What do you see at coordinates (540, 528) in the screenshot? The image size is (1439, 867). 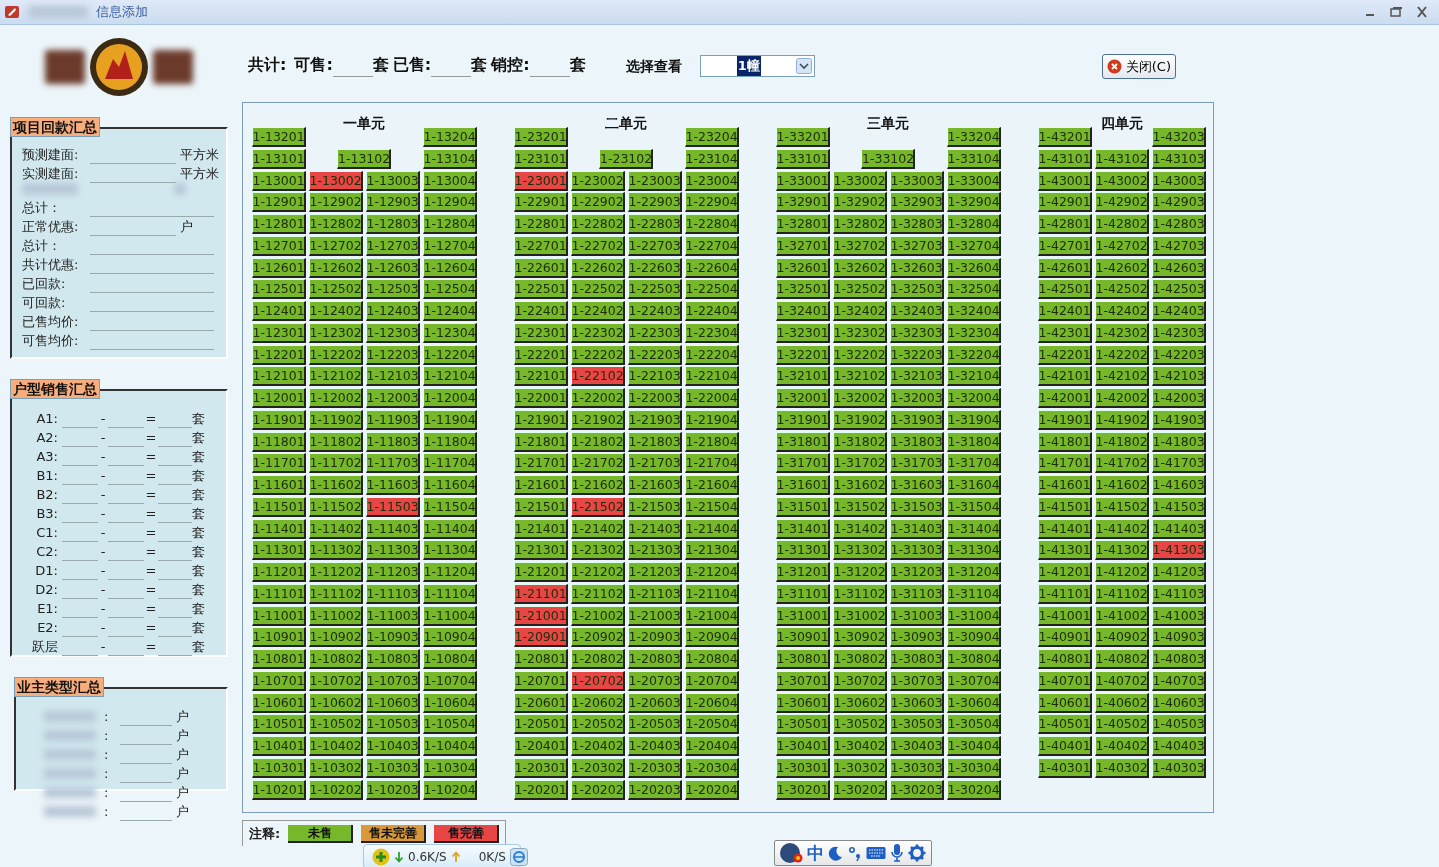 I see `apartment-button: 1-21401` at bounding box center [540, 528].